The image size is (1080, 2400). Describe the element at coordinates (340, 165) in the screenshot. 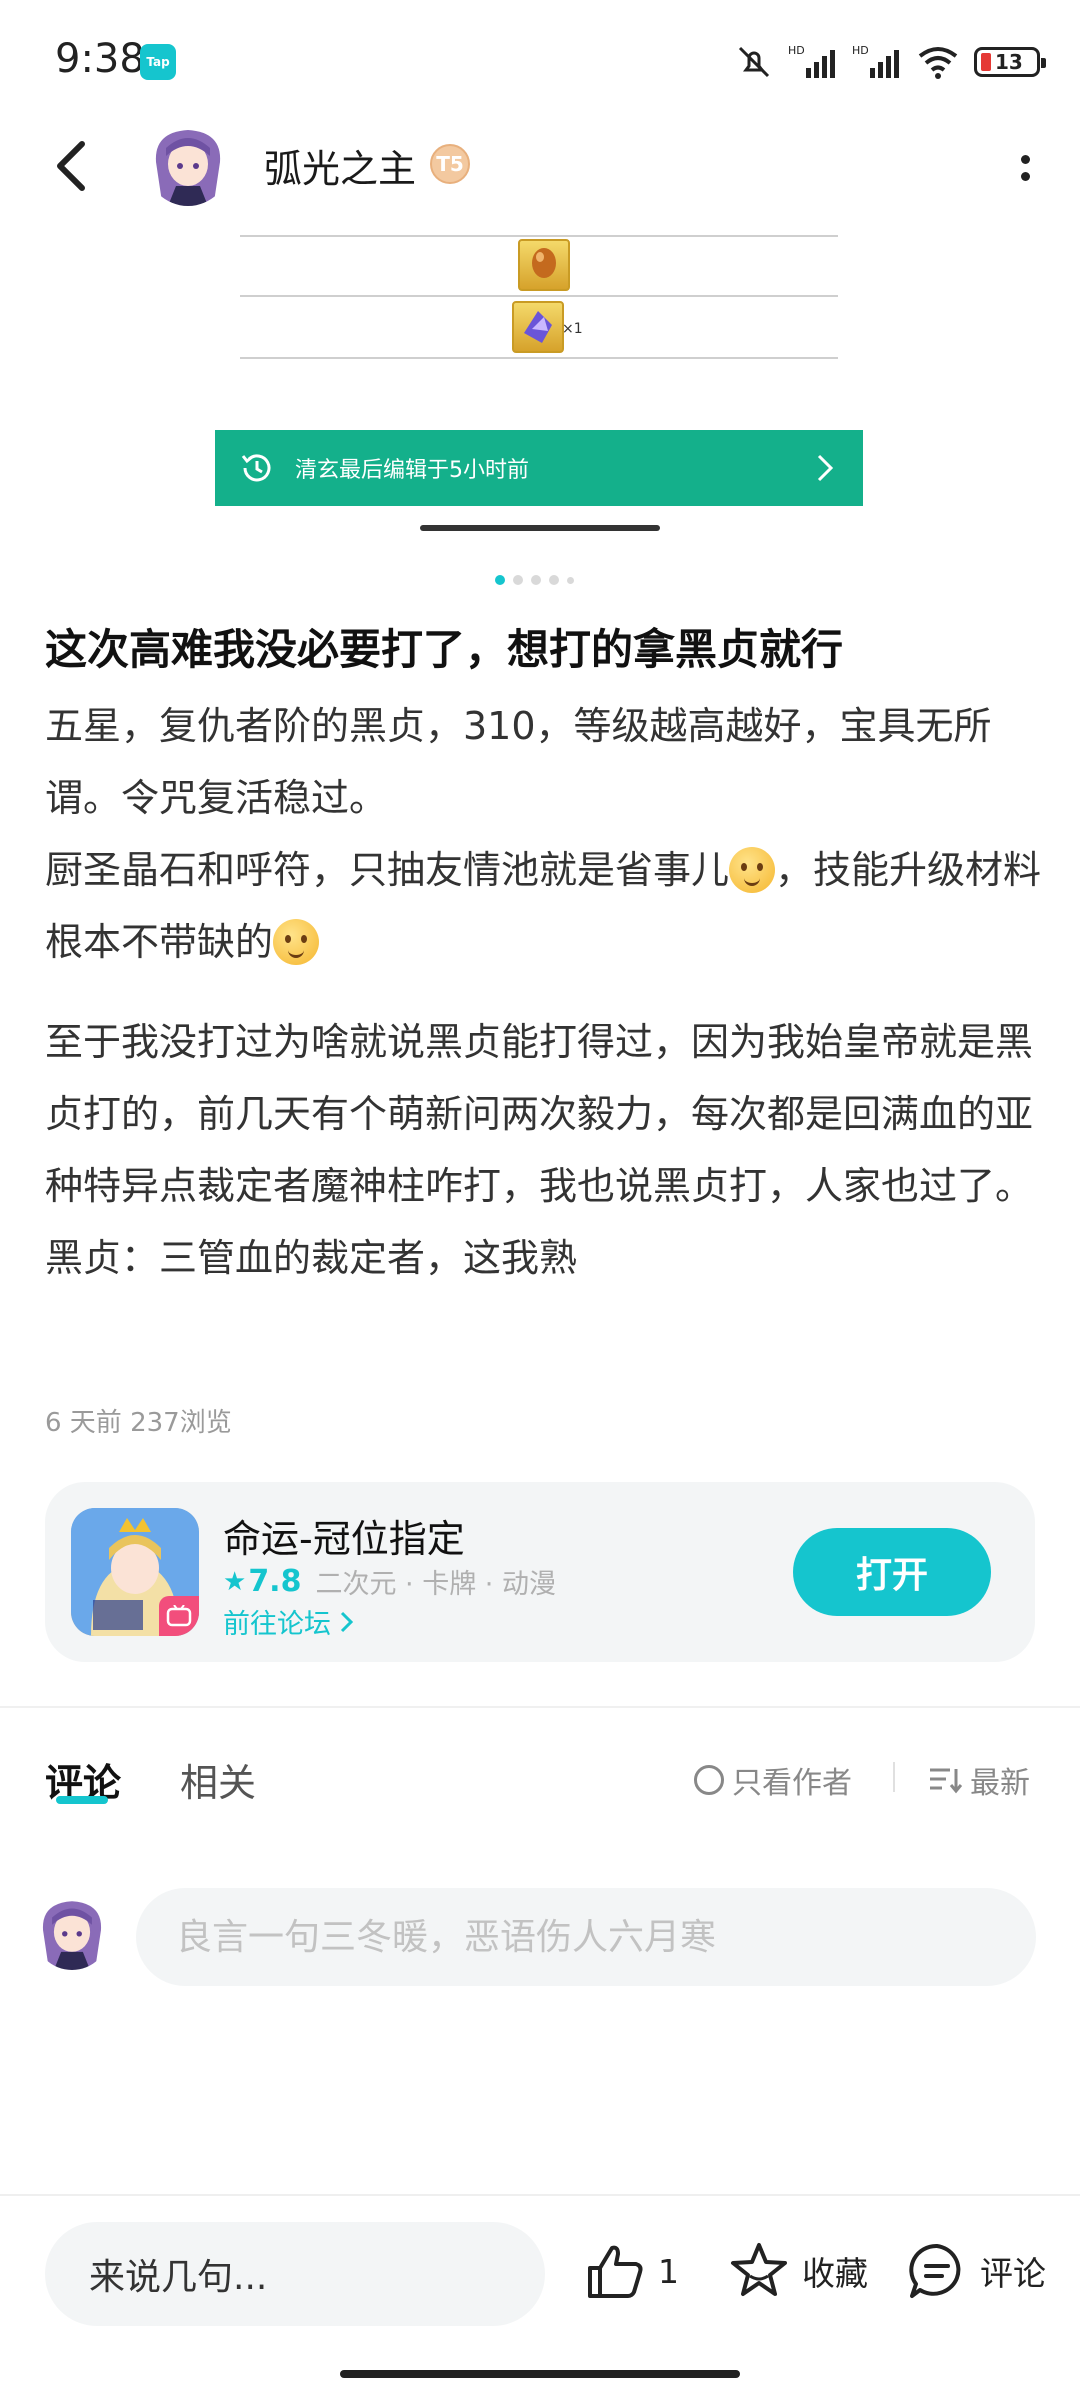

I see `author-name: 弧光之主` at that location.